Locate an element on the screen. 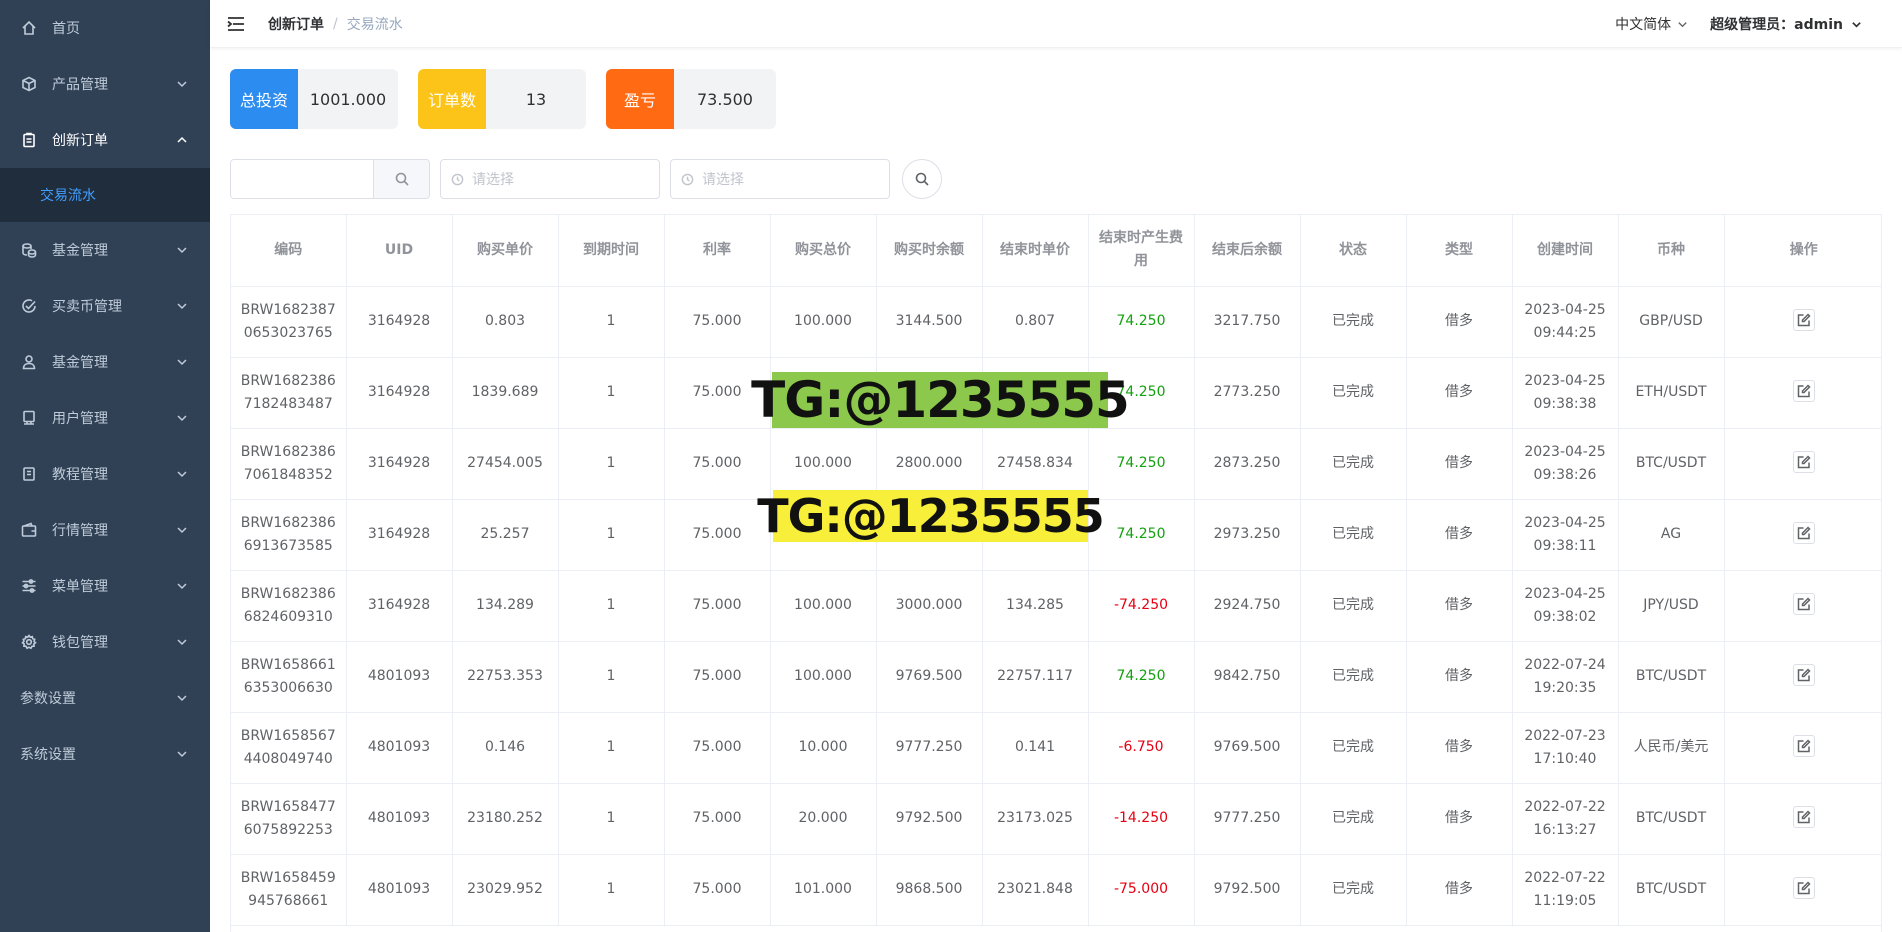 Image resolution: width=1902 pixels, height=932 pixels. sidebar-item-home: 首页 is located at coordinates (105, 28).